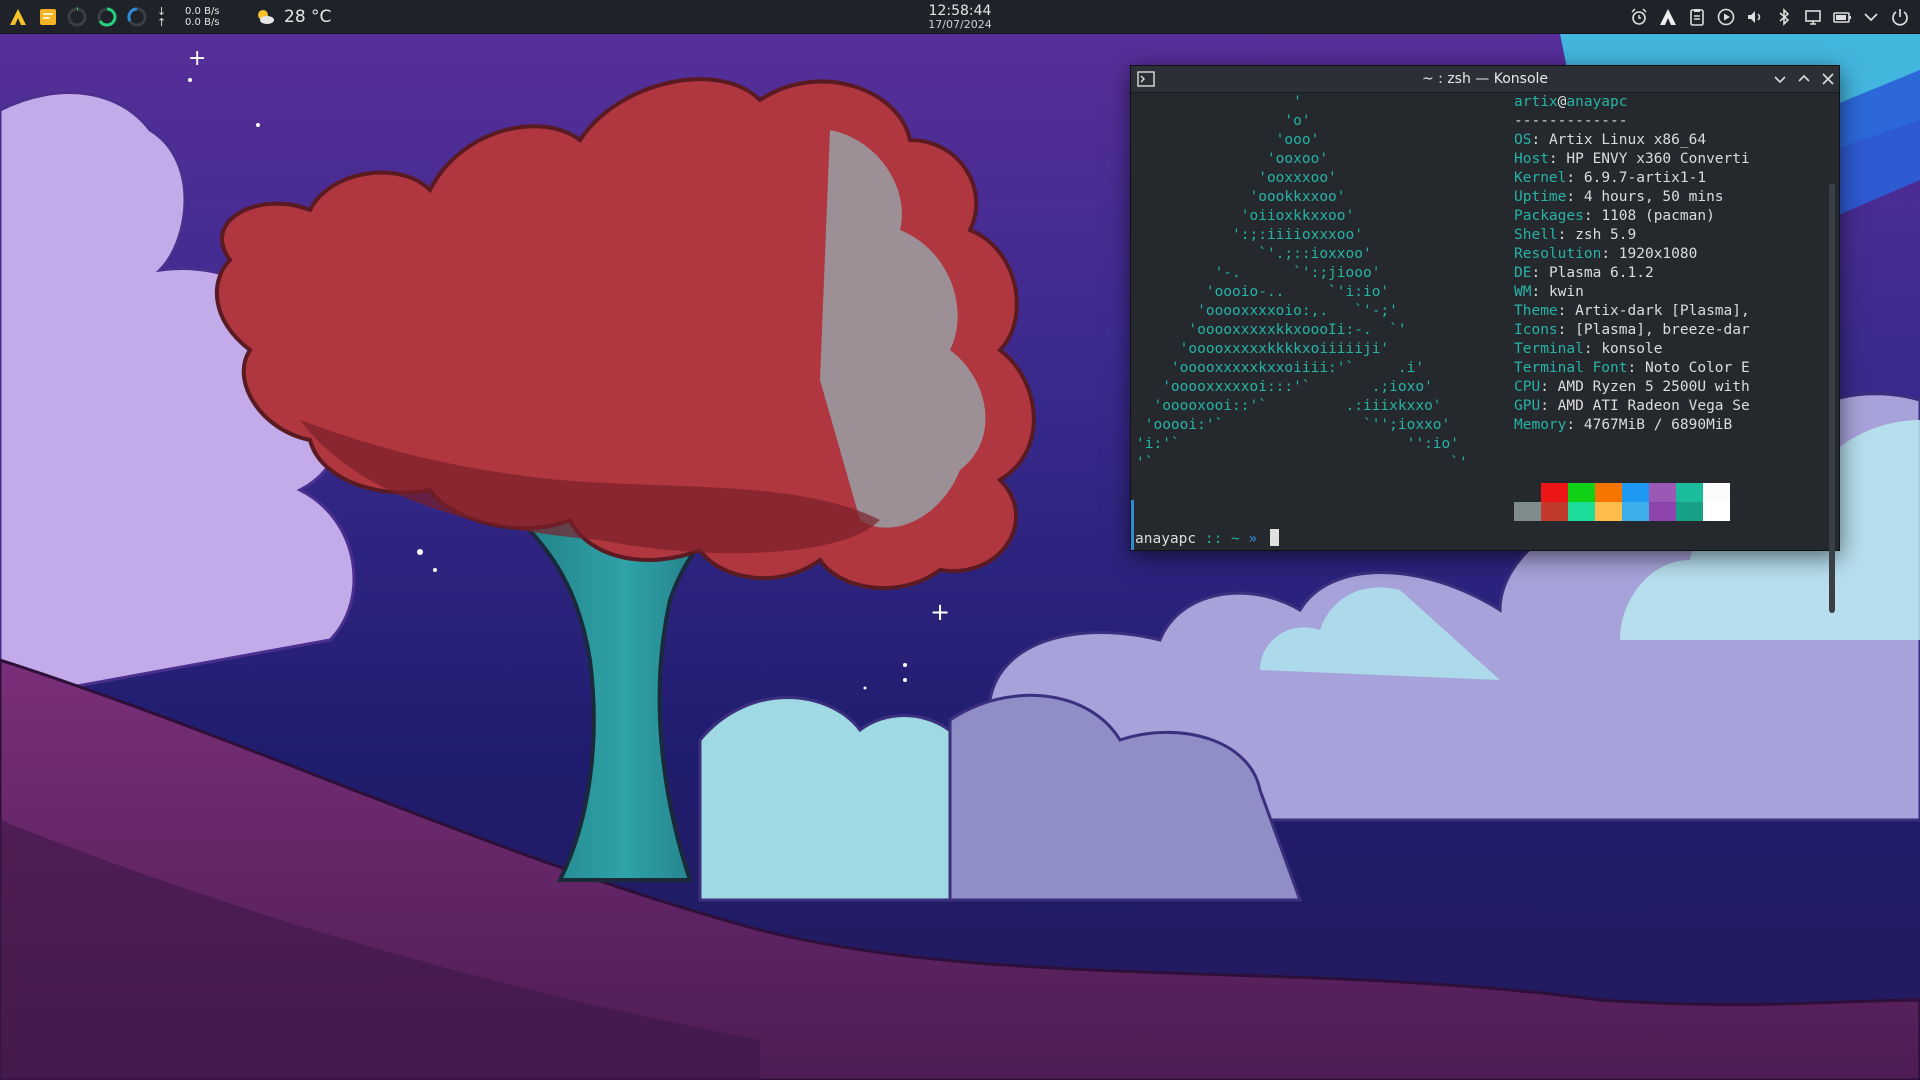 This screenshot has height=1080, width=1920. Describe the element at coordinates (1252, 539) in the screenshot. I see `prompt-arrow: »` at that location.